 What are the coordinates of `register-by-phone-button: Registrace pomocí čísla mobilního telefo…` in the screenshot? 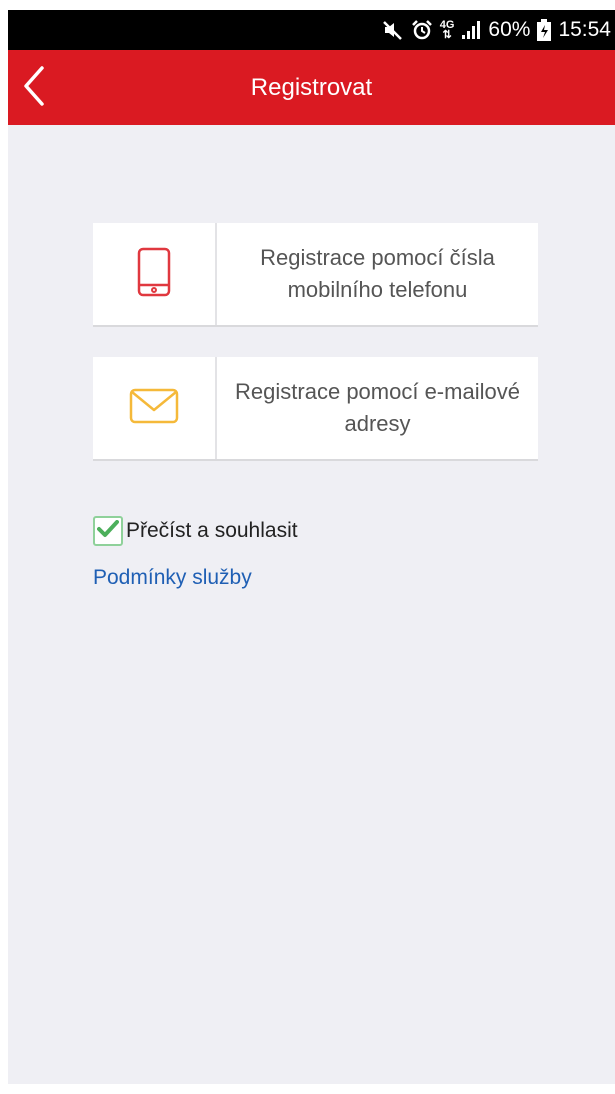 It's located at (315, 275).